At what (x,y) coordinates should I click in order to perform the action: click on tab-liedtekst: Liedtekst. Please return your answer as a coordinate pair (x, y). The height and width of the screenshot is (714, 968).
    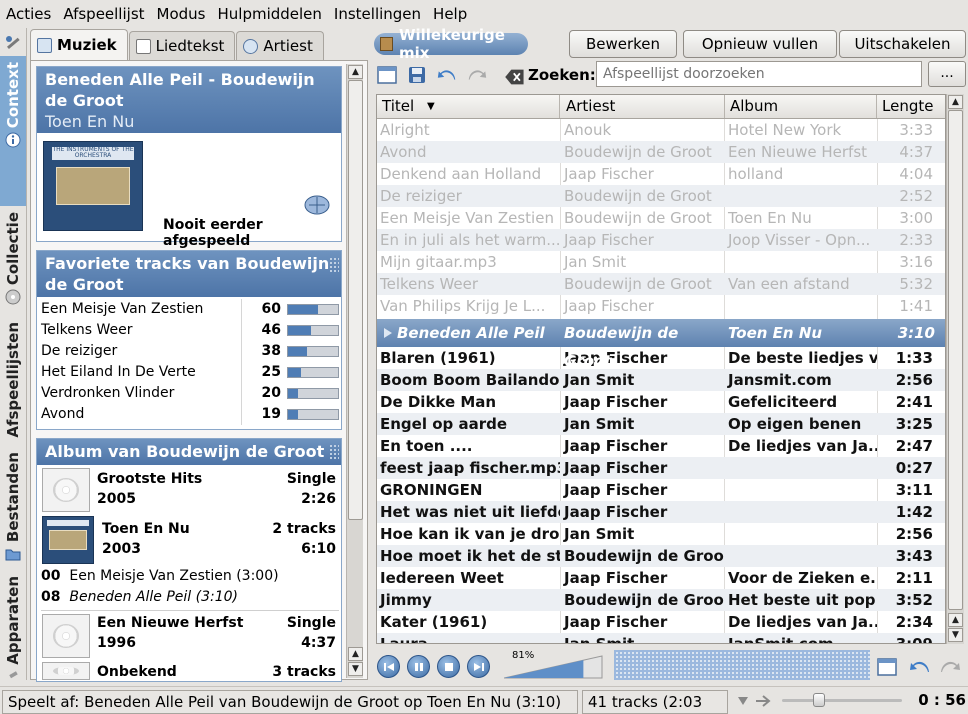
    Looking at the image, I should click on (182, 45).